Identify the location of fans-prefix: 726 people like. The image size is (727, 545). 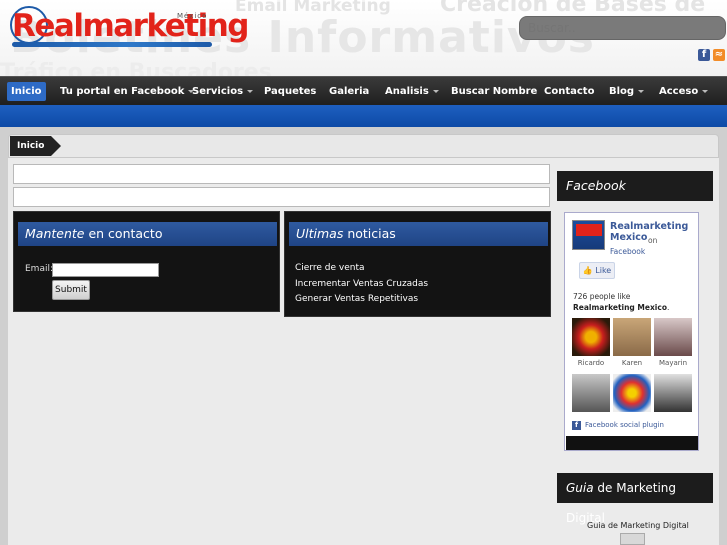
(602, 296).